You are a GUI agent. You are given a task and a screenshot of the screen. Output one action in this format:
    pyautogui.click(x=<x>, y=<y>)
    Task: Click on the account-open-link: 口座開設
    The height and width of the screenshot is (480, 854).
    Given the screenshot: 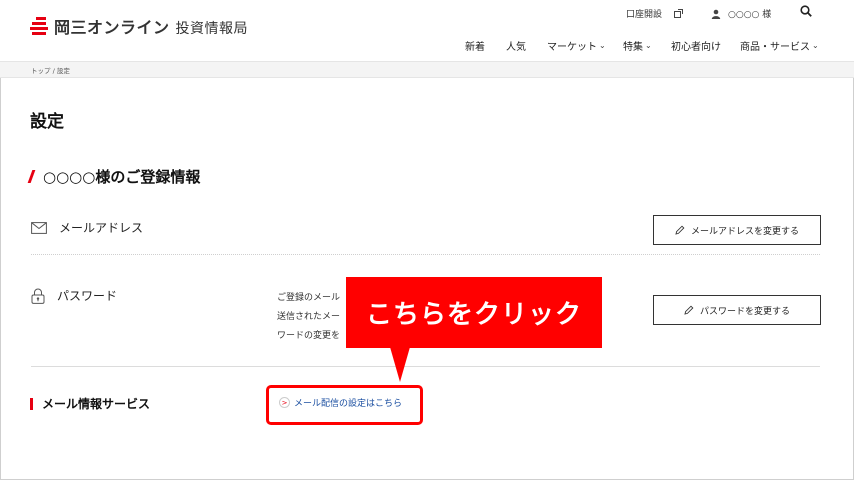 What is the action you would take?
    pyautogui.click(x=655, y=13)
    